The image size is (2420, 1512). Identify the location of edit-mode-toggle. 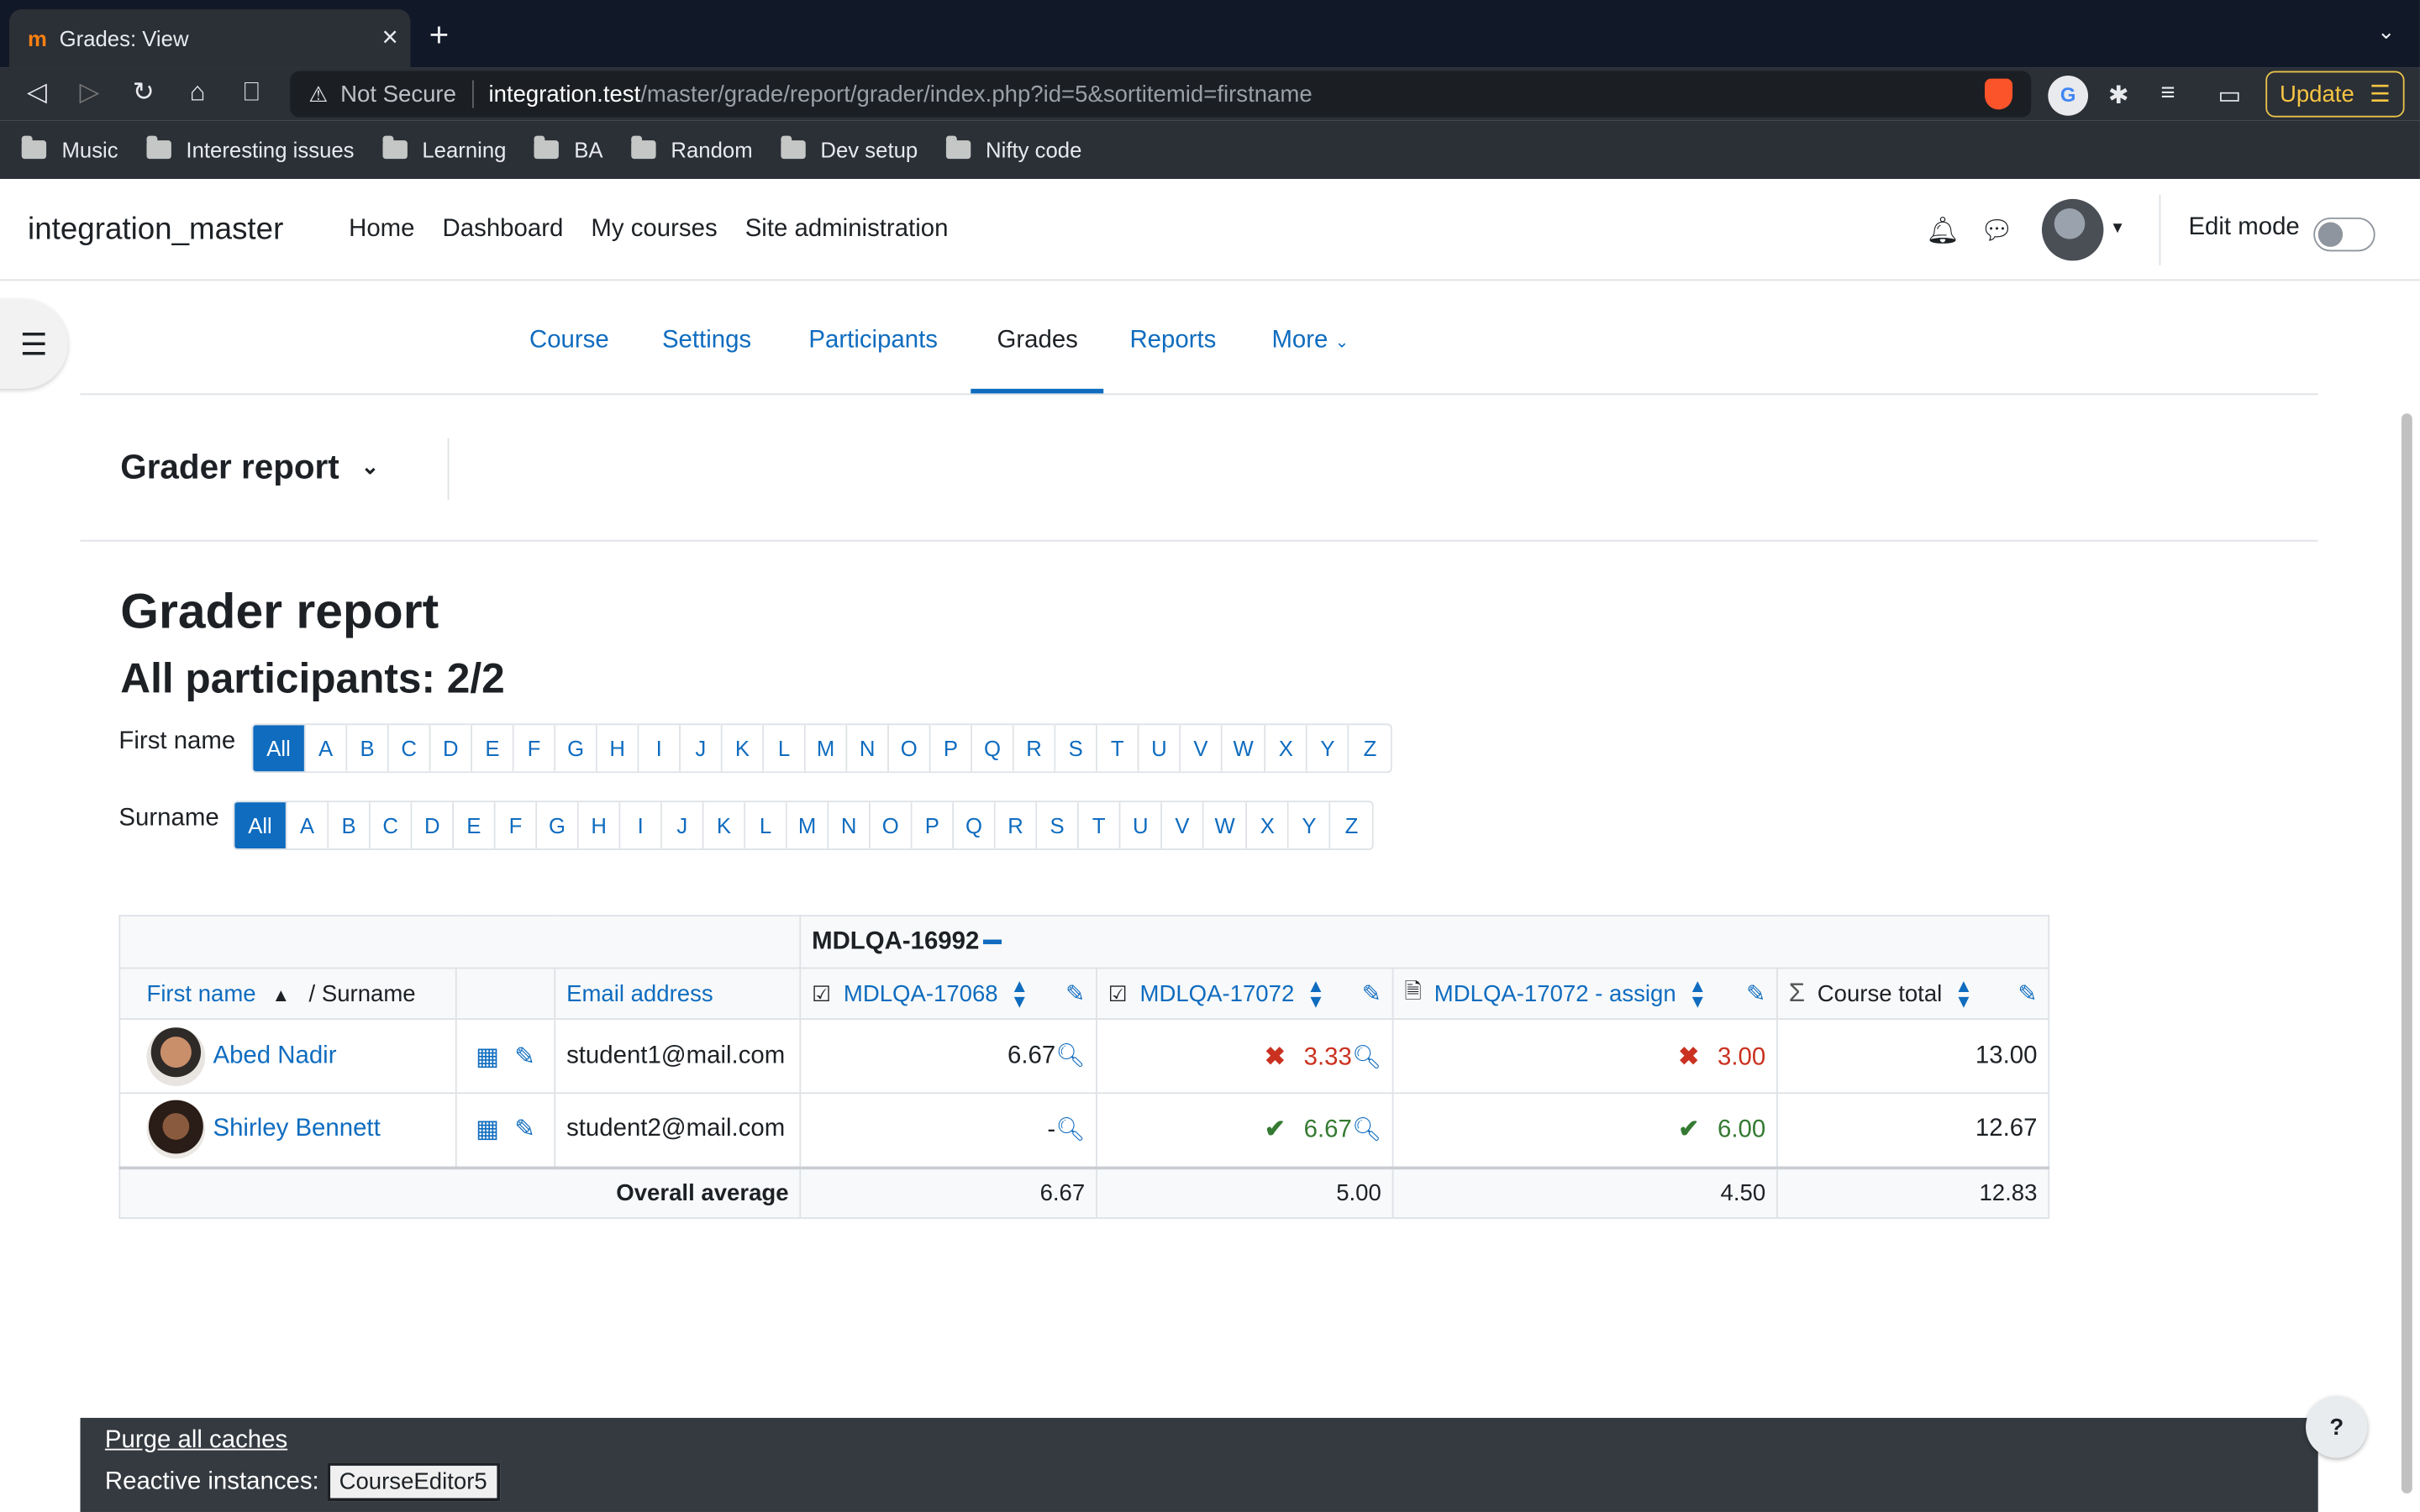
(2344, 234).